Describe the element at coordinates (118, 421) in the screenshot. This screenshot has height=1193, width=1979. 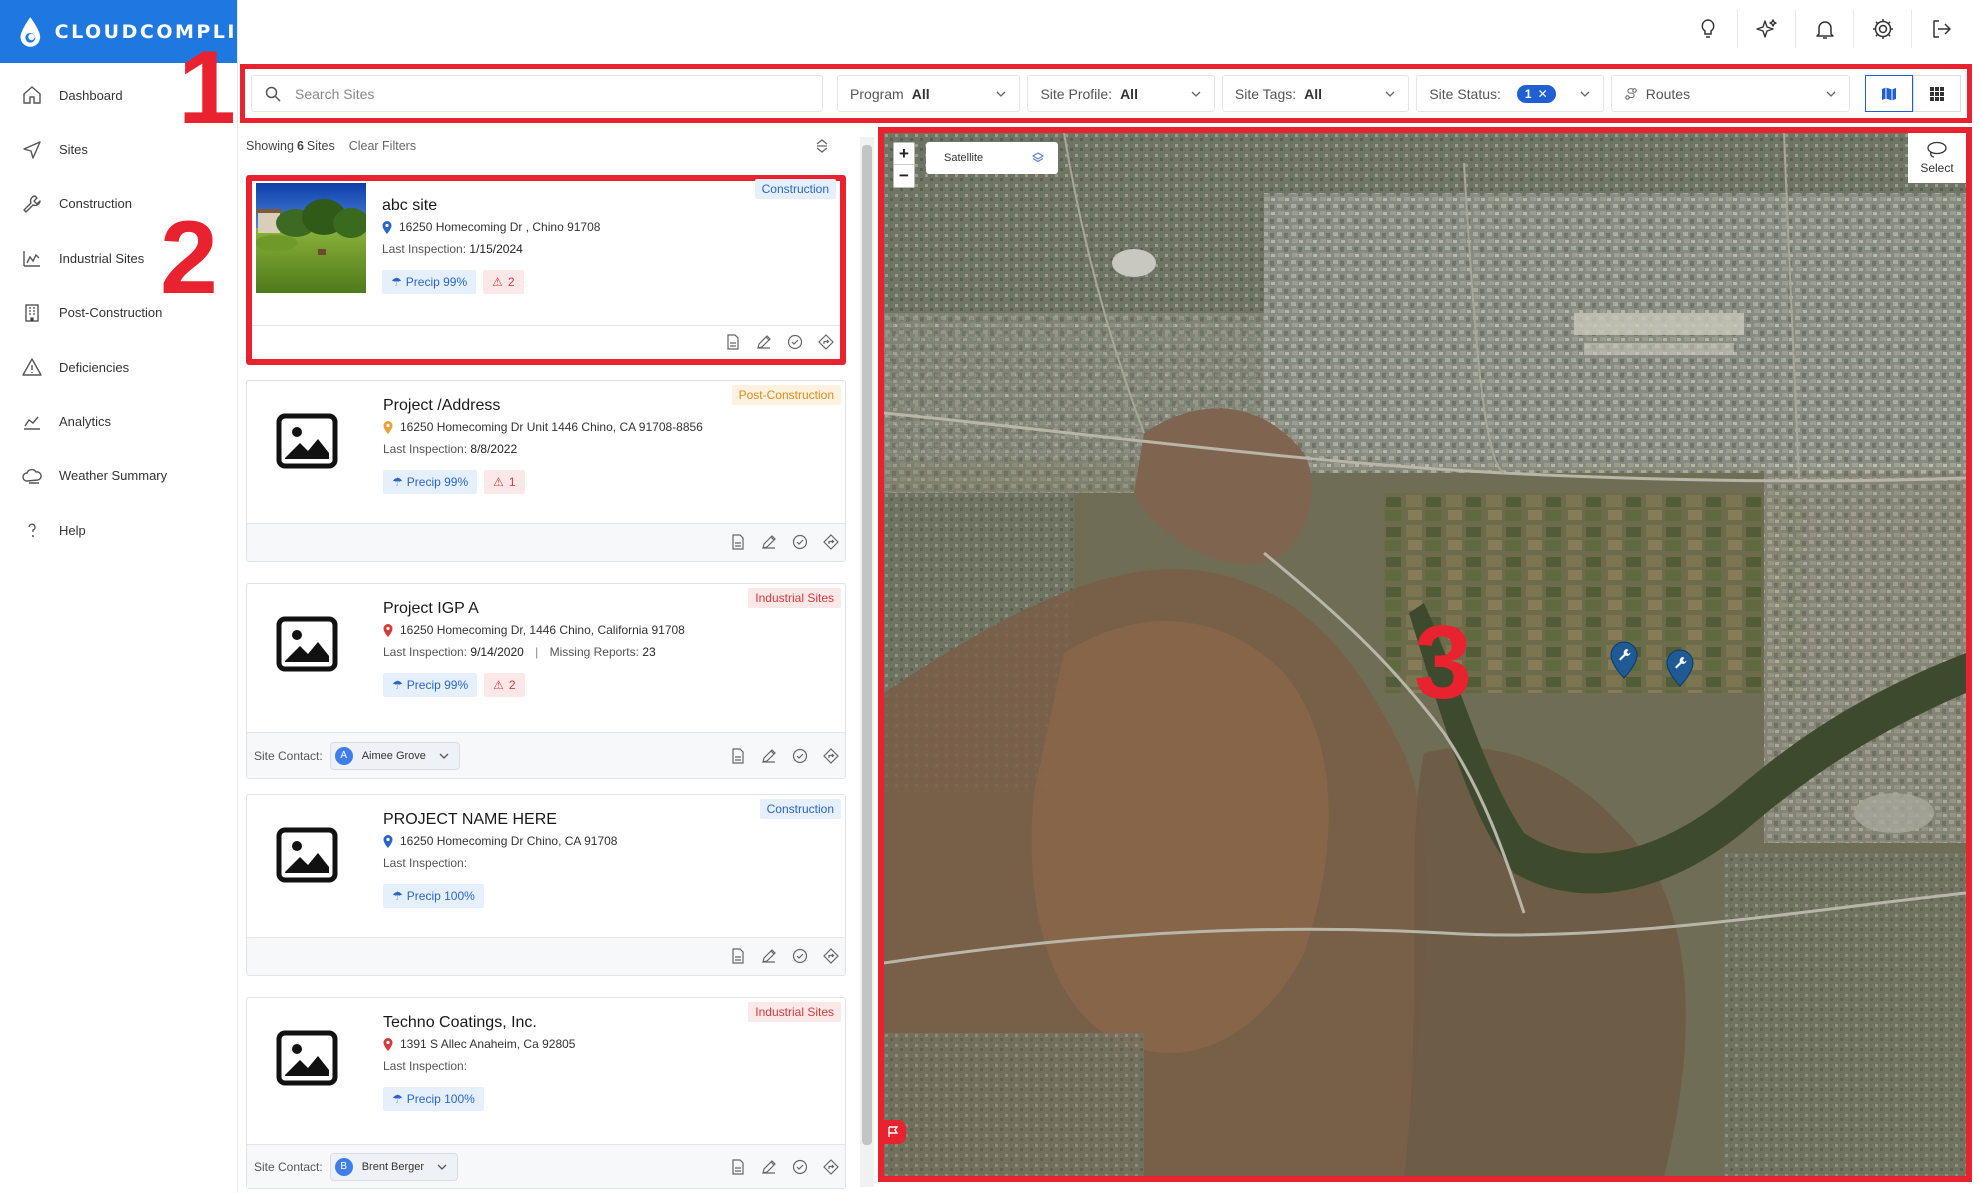
I see `sidebar-item-analytics: Analytics` at that location.